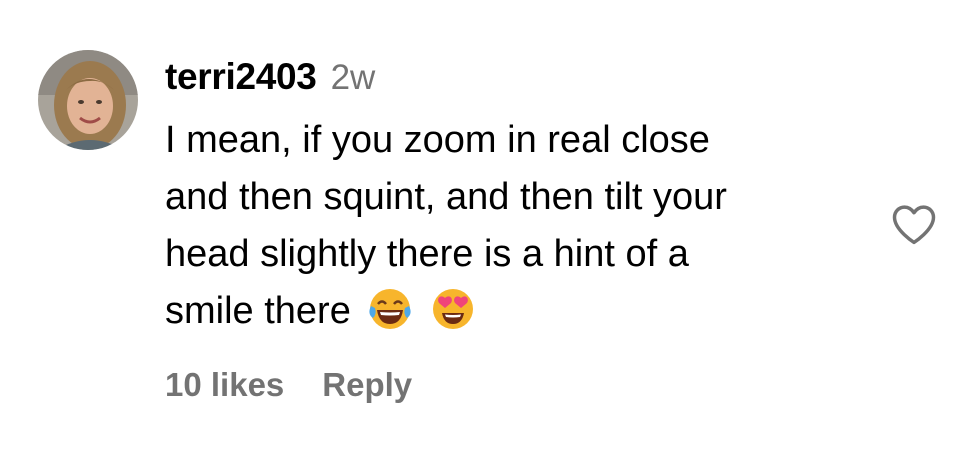  What do you see at coordinates (515, 82) in the screenshot?
I see `comment-header: terri2403 2w` at bounding box center [515, 82].